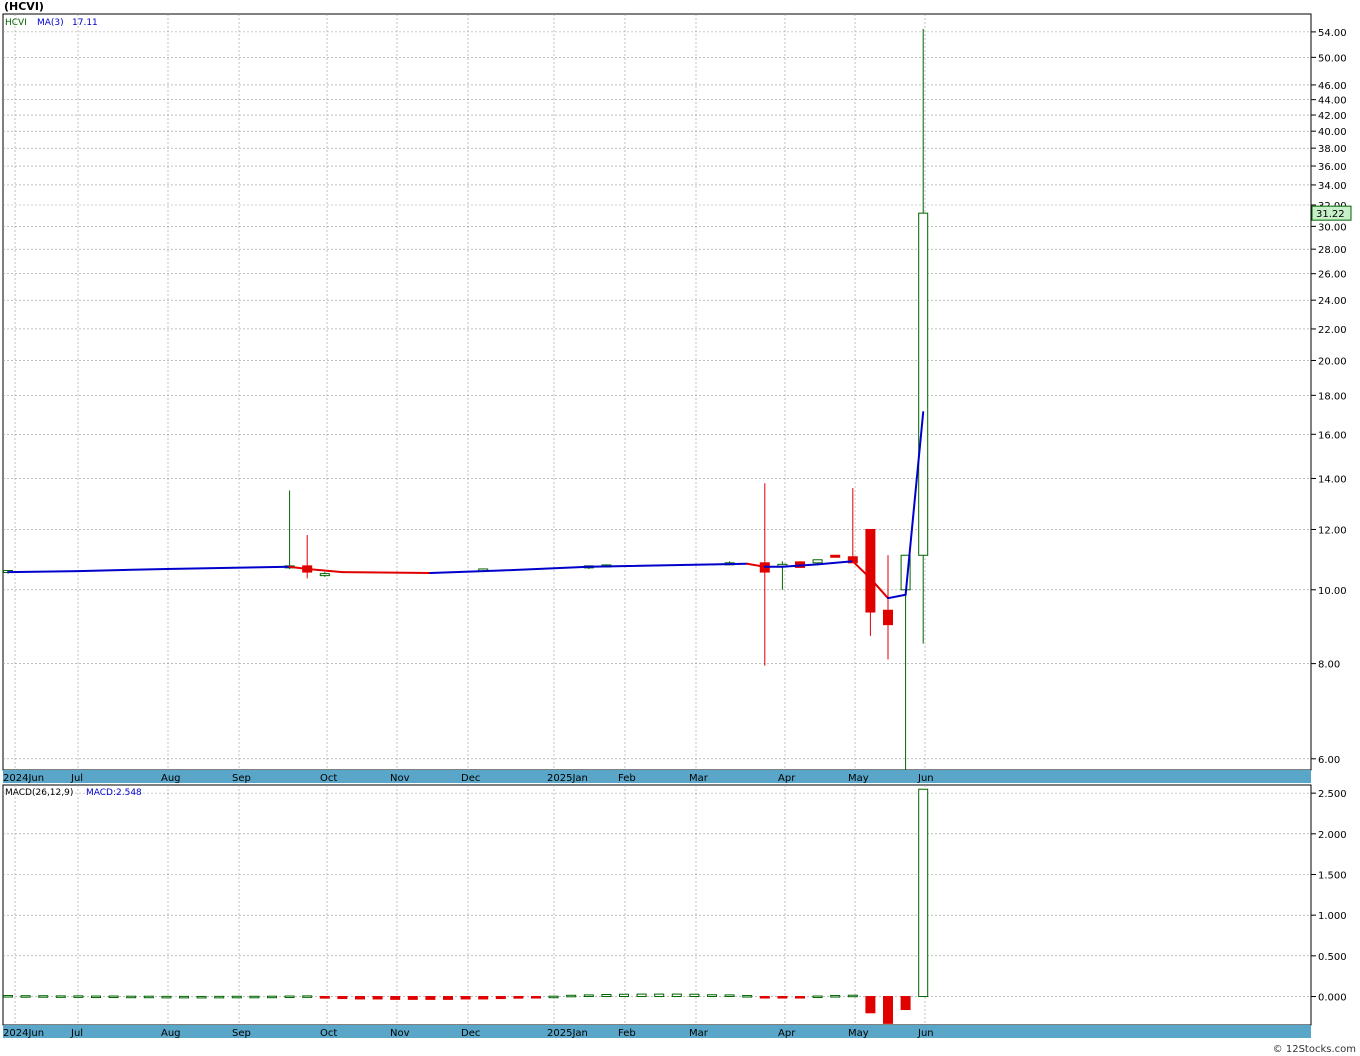  What do you see at coordinates (1332, 250) in the screenshot?
I see `price-tick-label: 28.00` at bounding box center [1332, 250].